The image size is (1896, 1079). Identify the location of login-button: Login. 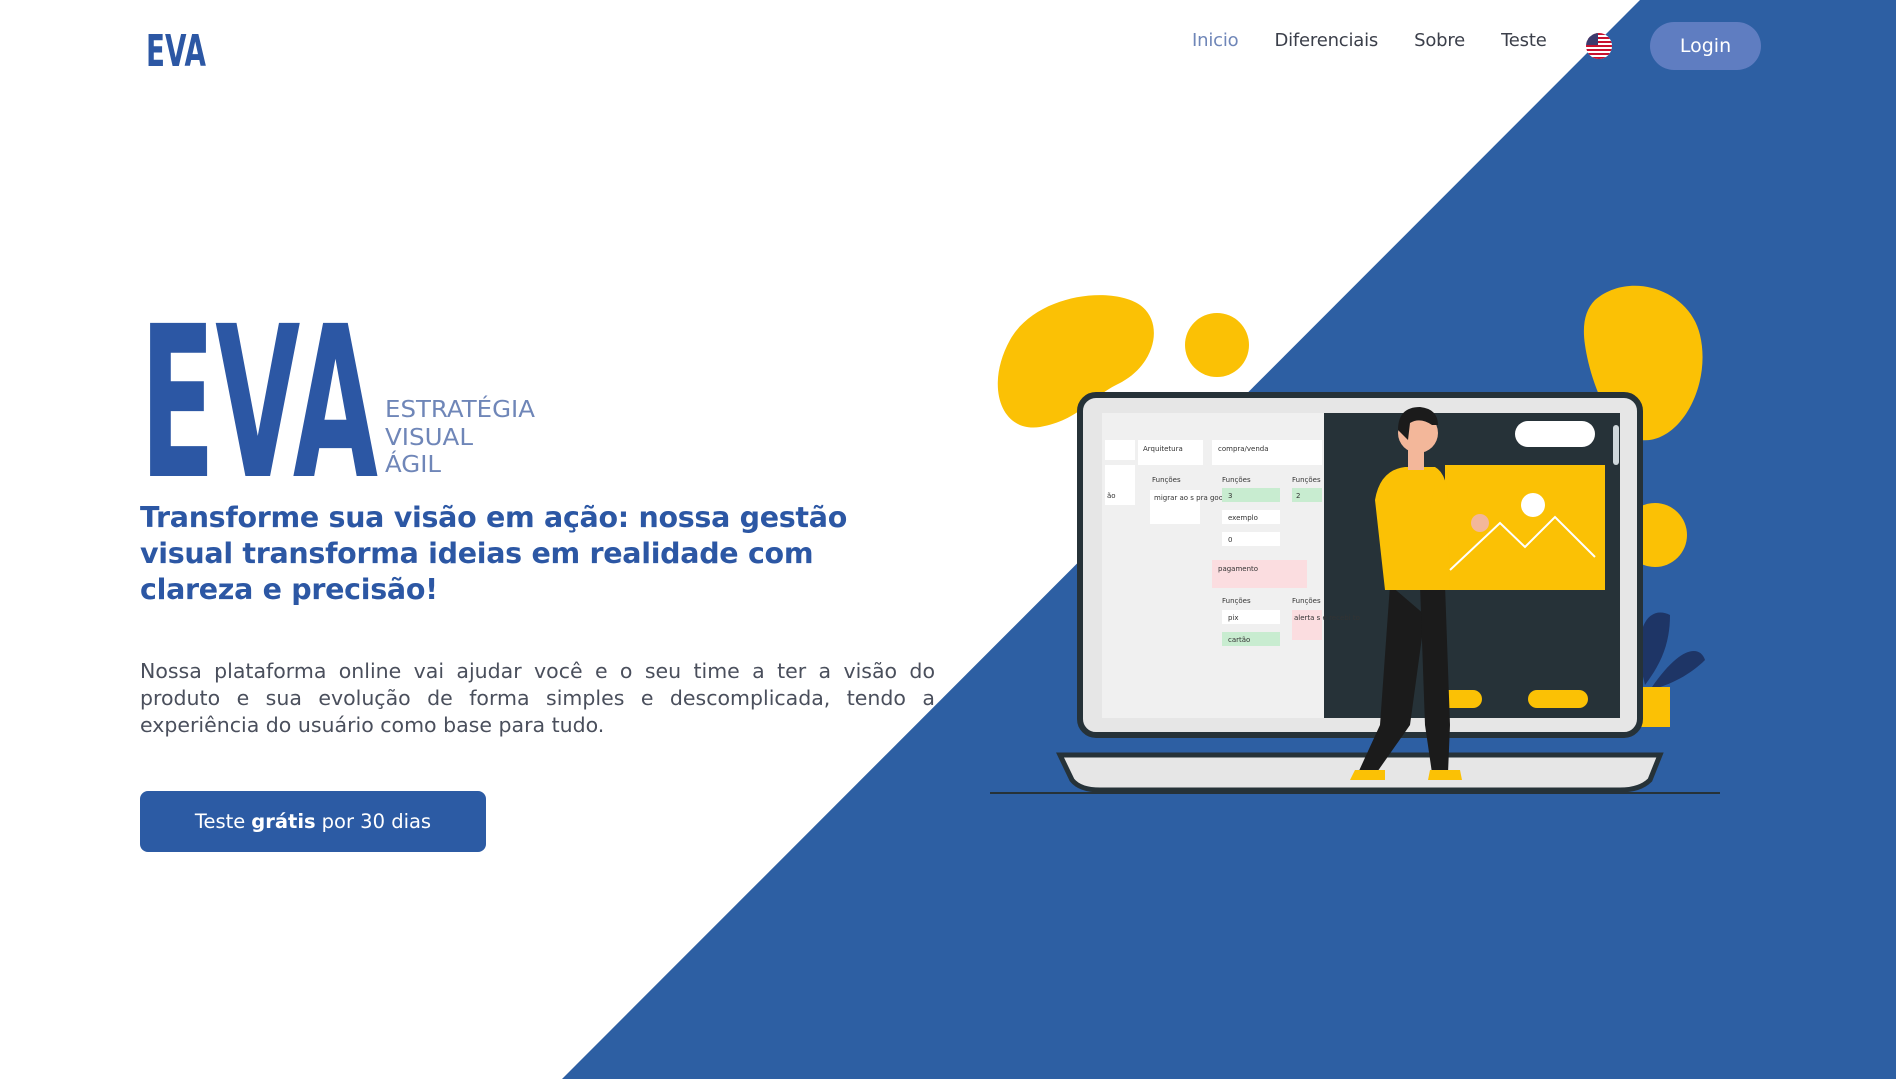
(1705, 46).